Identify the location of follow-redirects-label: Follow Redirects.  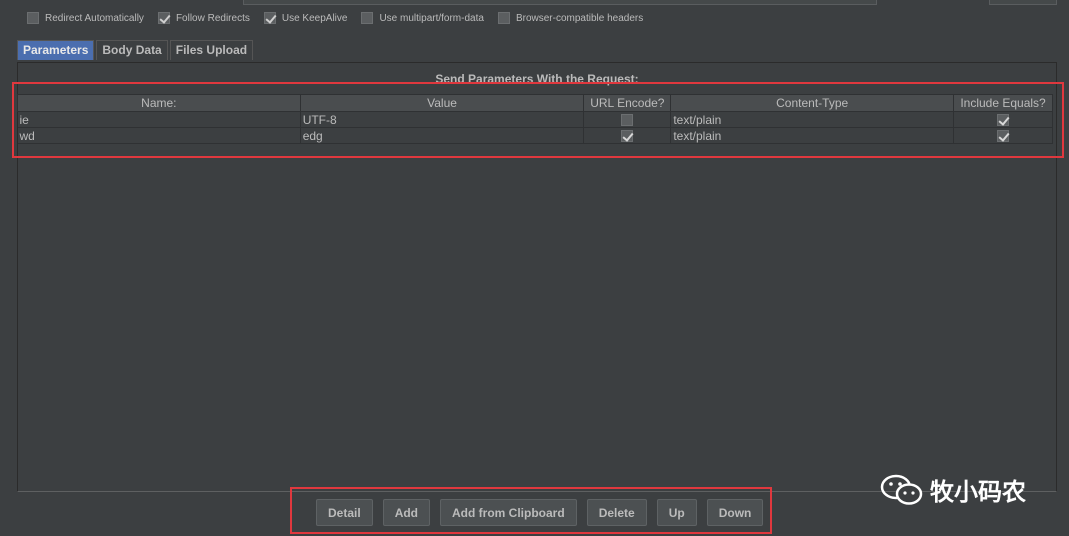
(212, 18).